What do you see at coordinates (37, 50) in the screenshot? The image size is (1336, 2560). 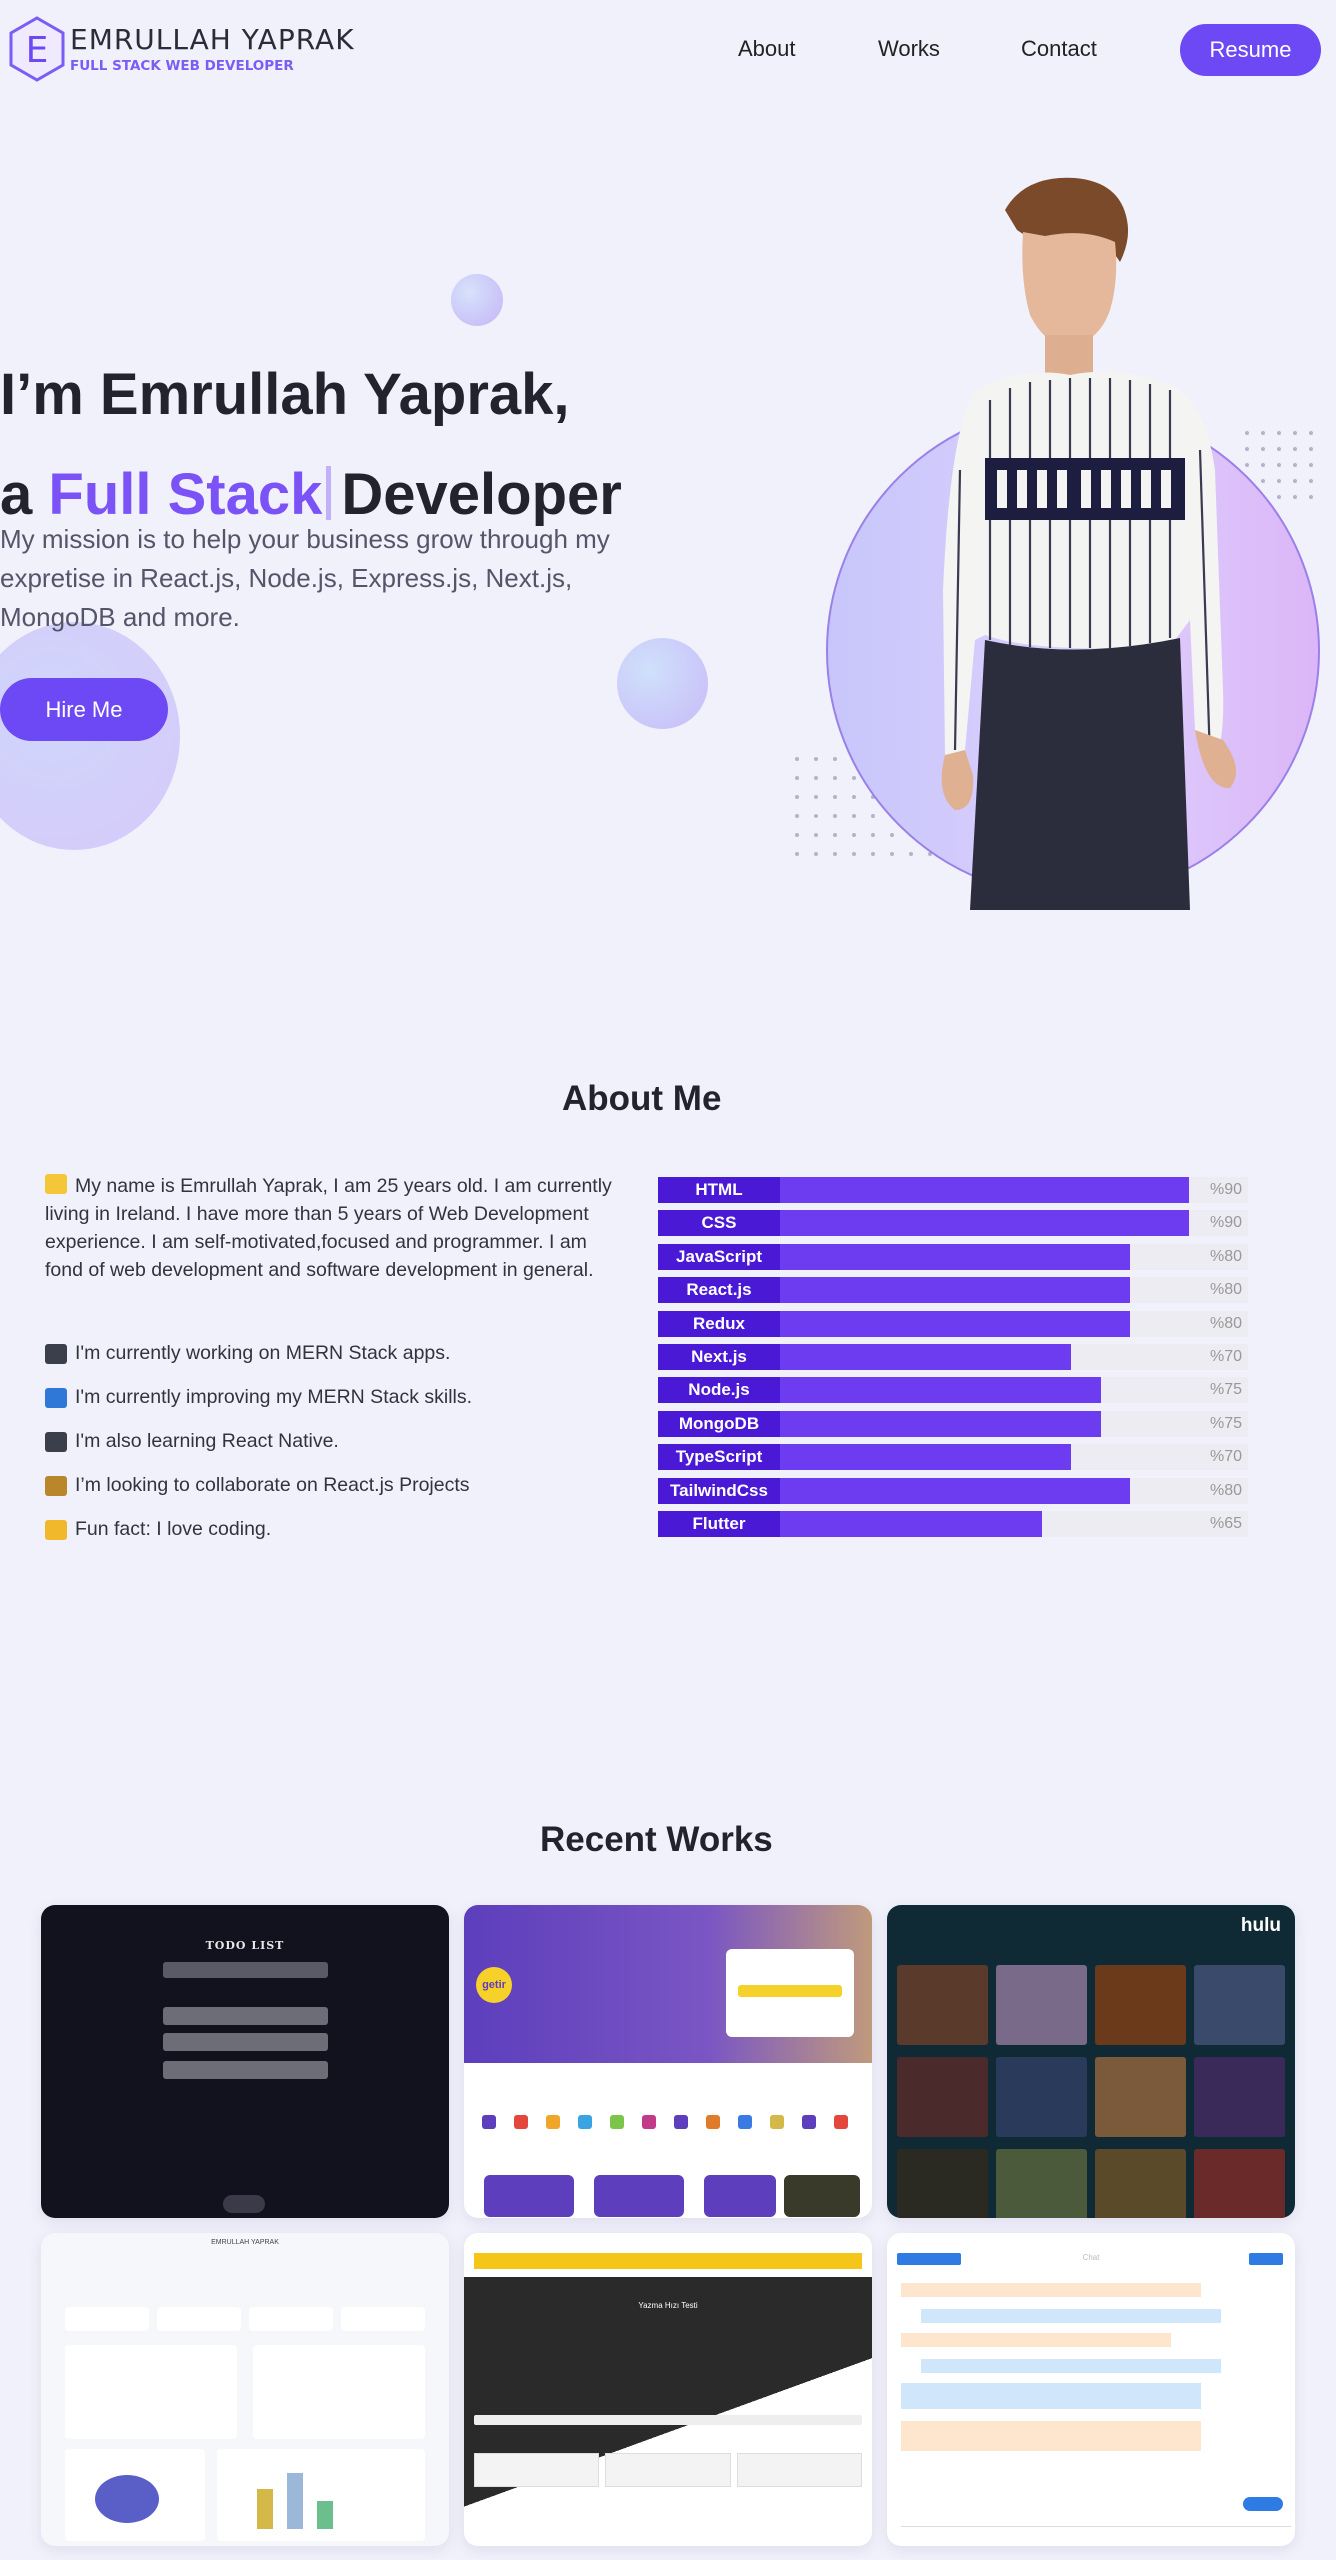 I see `logo-letter: E` at bounding box center [37, 50].